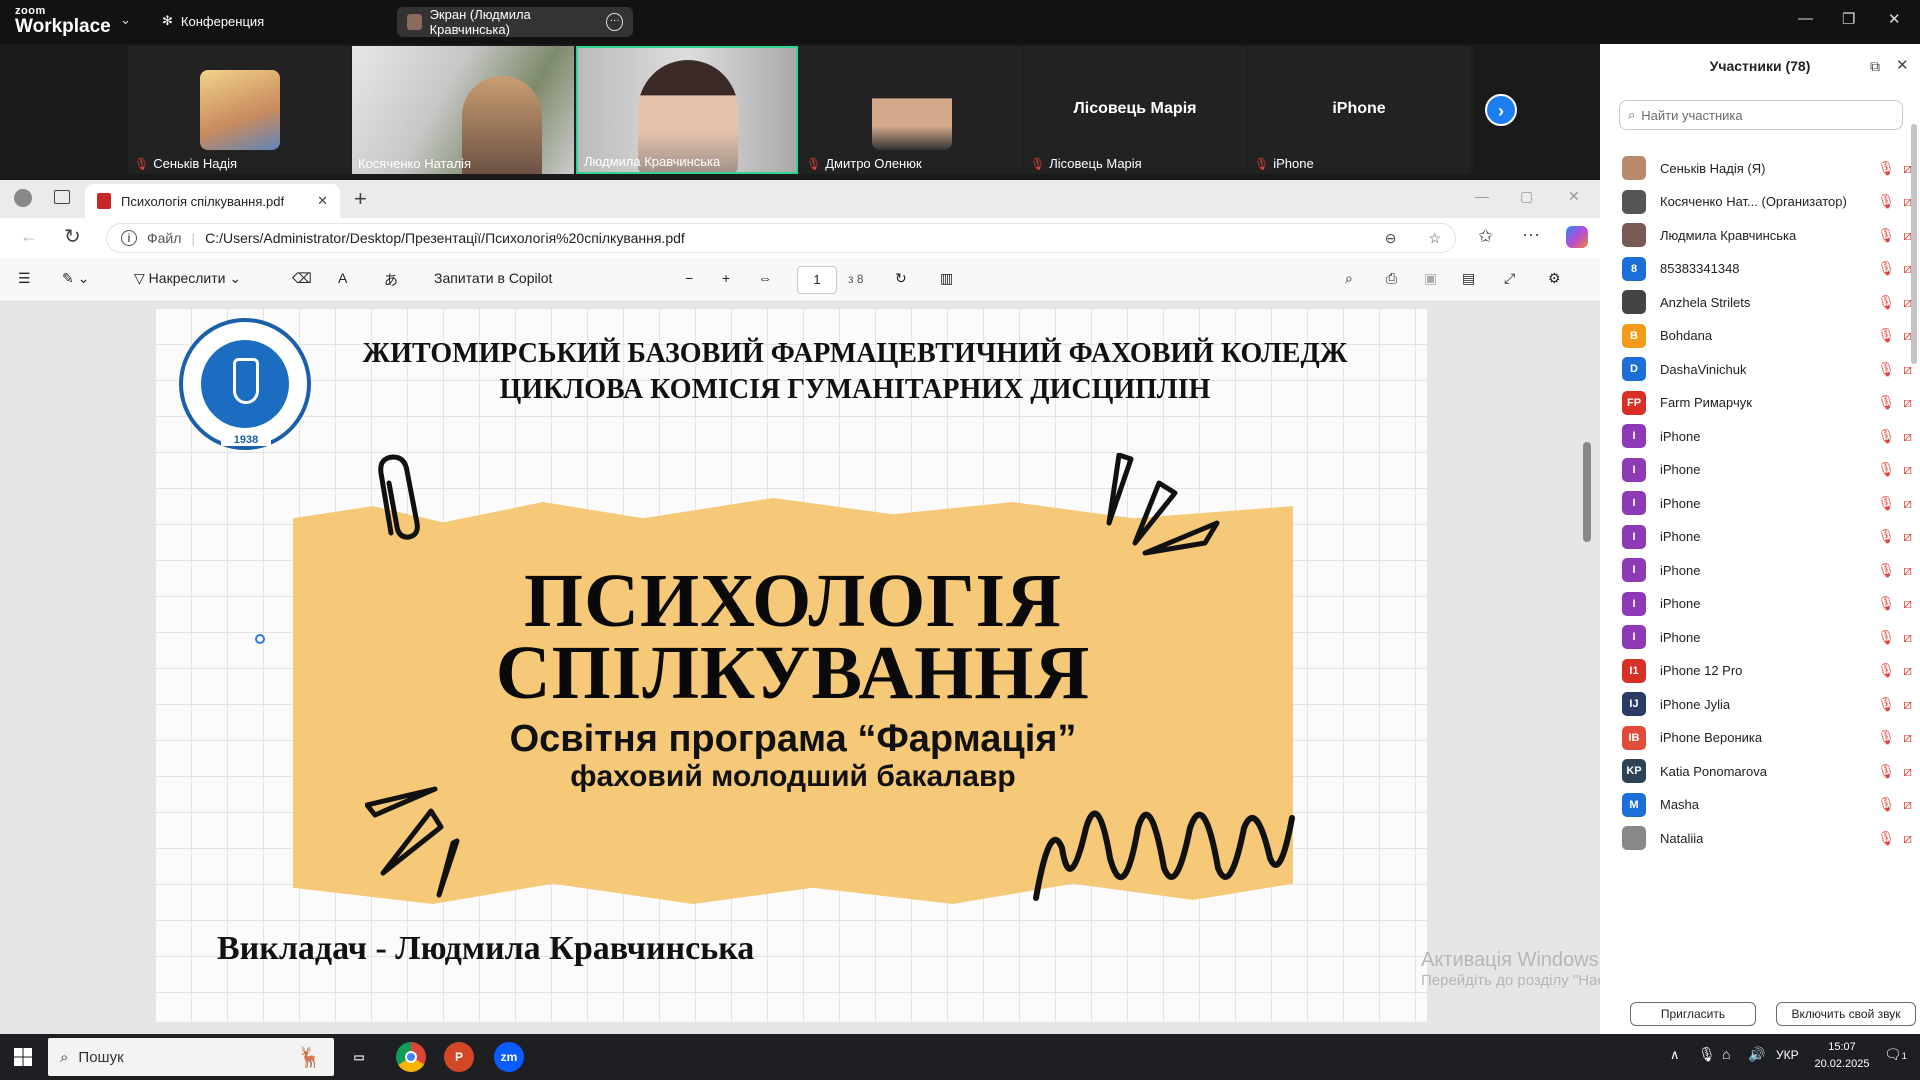 Image resolution: width=1920 pixels, height=1080 pixels. I want to click on participant-row: Косяченко Нат... (Организатор) 🎙 ⧄, so click(1767, 202).